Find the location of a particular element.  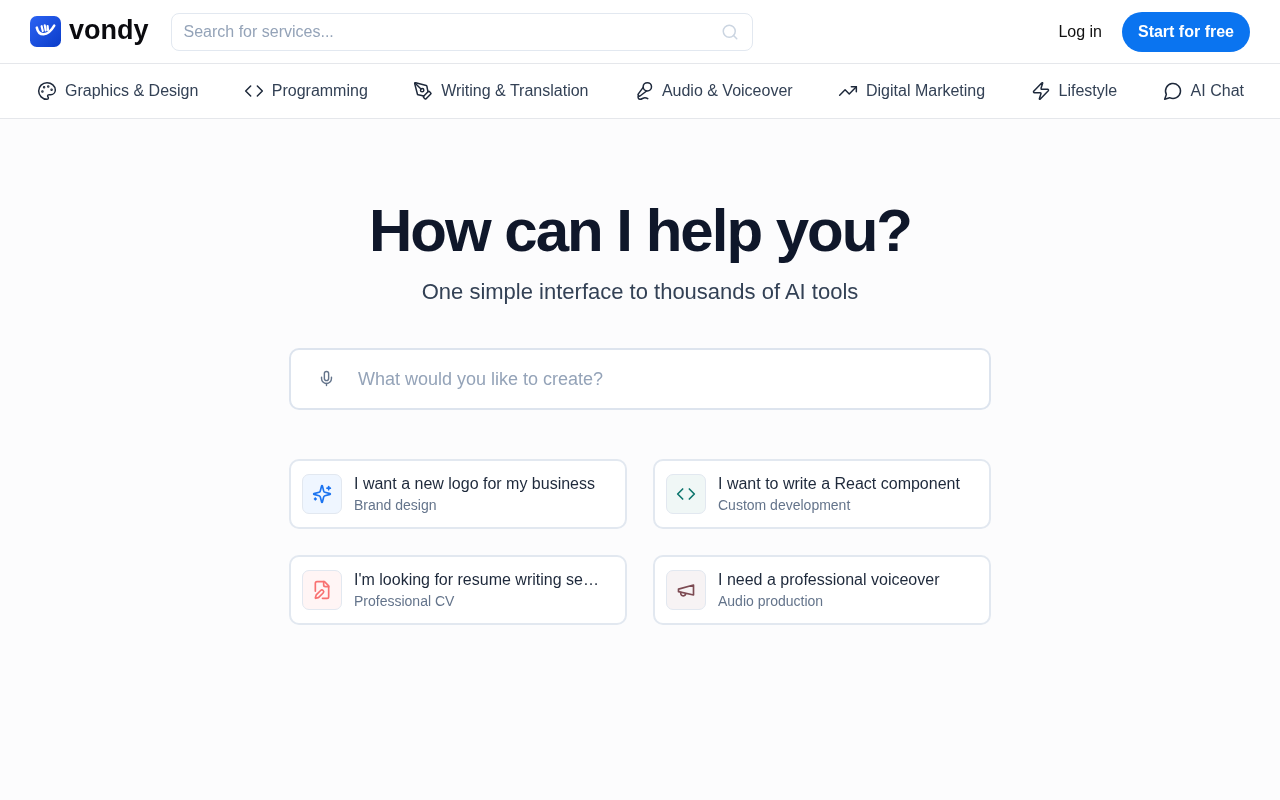

prompt-field: What would you like to create? is located at coordinates (640, 379).